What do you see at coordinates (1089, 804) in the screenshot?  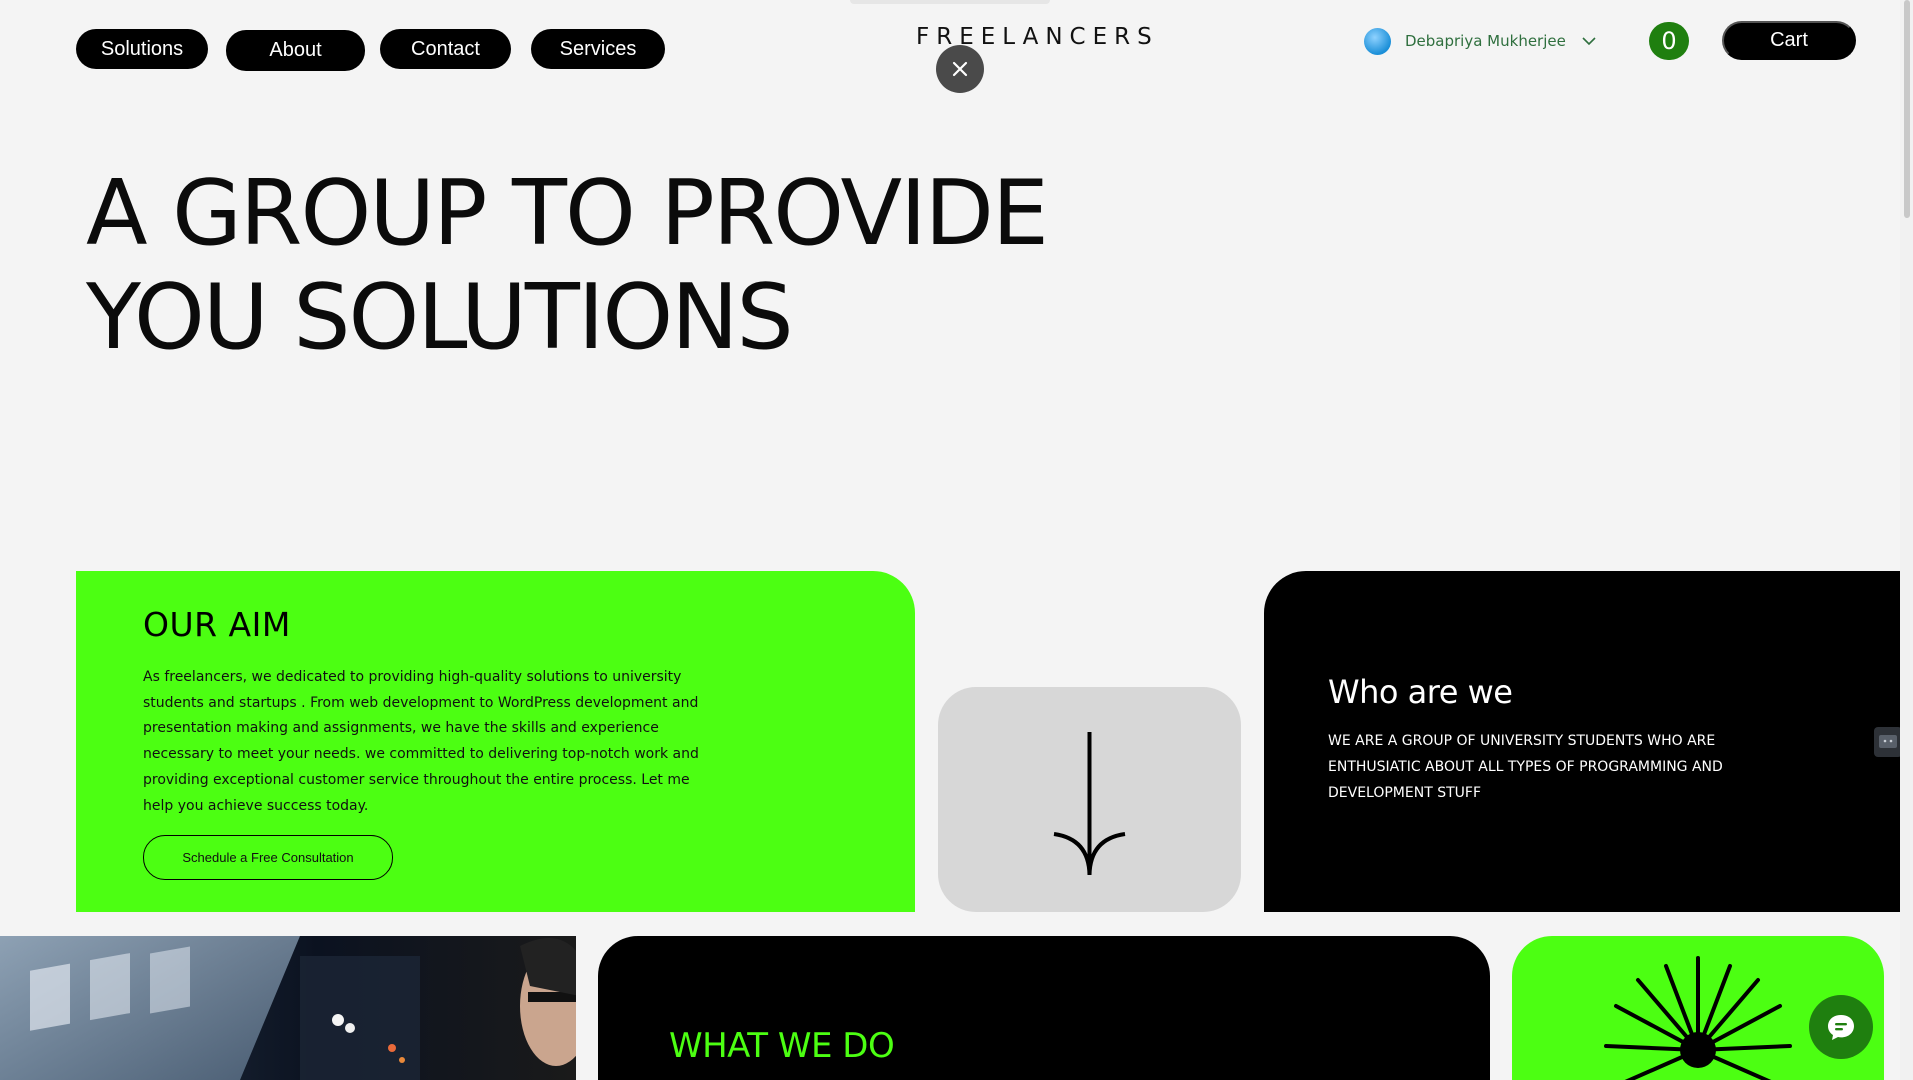 I see `arrow-down-icon` at bounding box center [1089, 804].